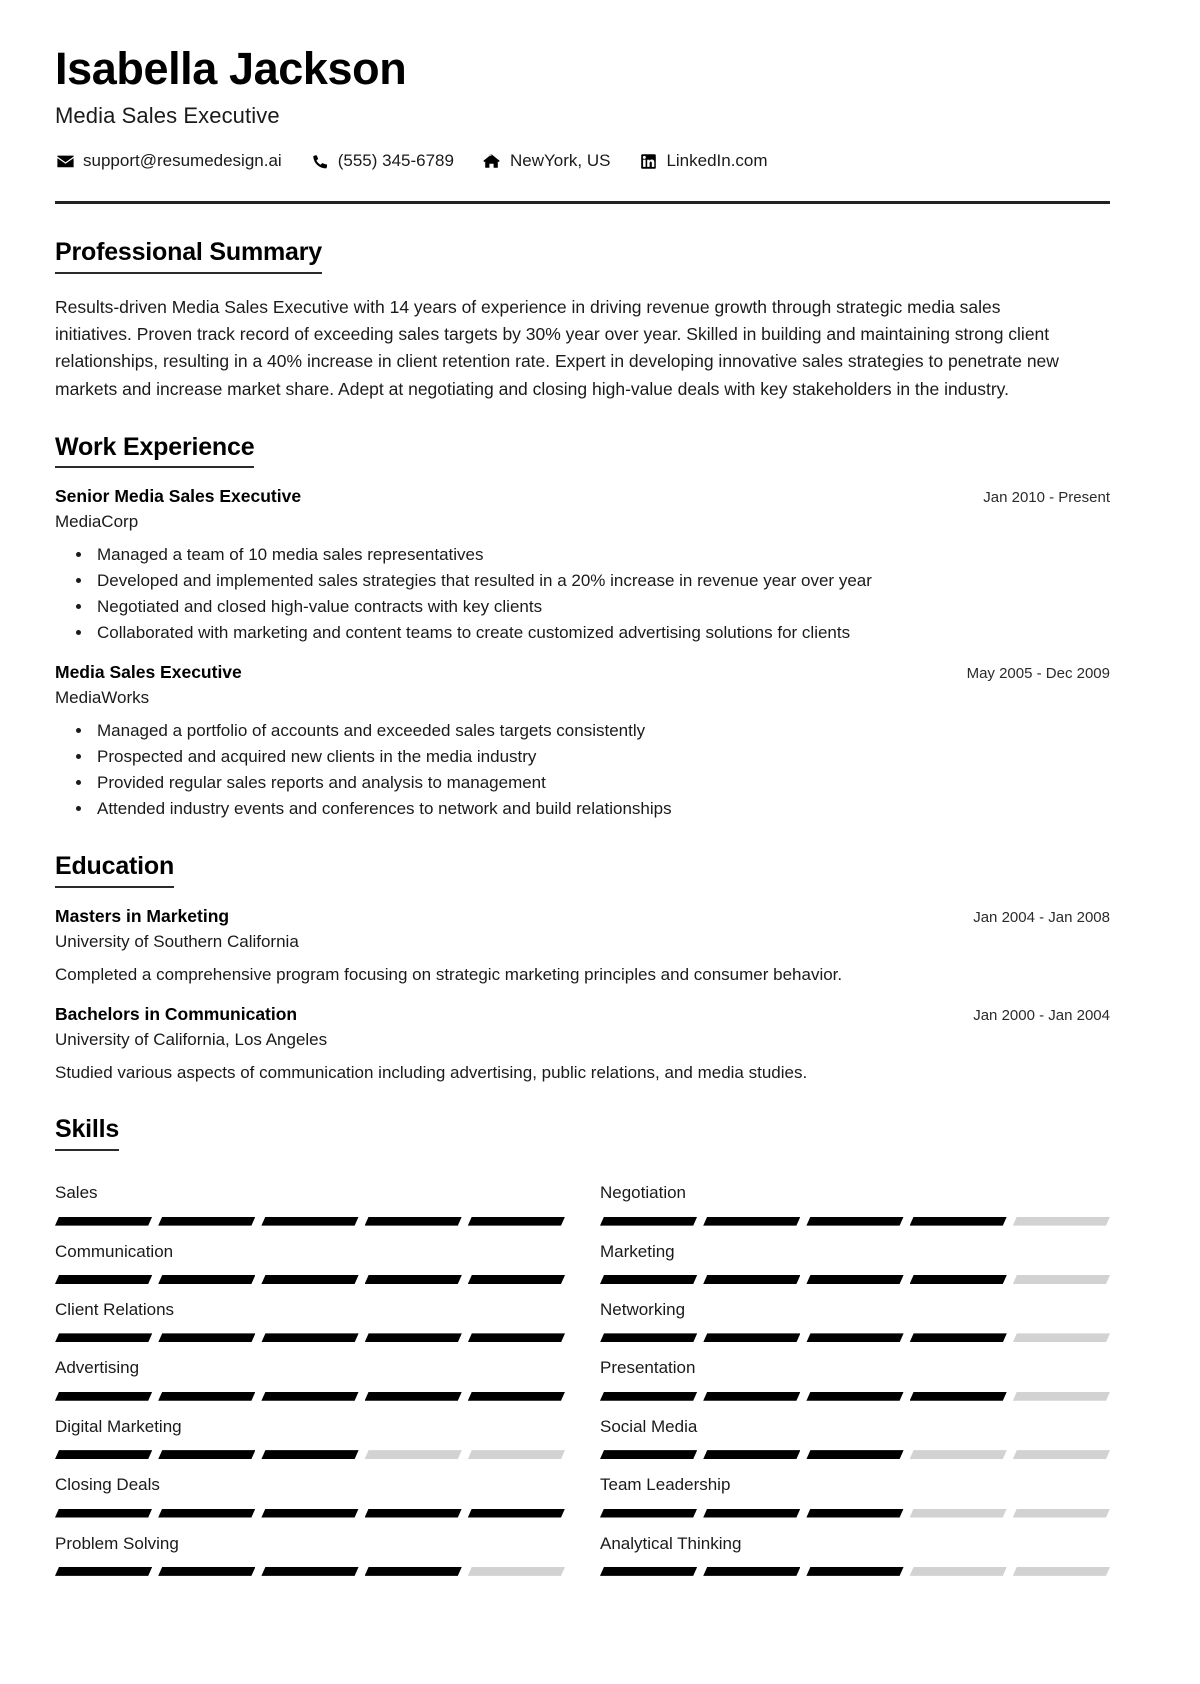 This screenshot has height=1684, width=1200. What do you see at coordinates (310, 1313) in the screenshot?
I see `skill-item: Client Relations` at bounding box center [310, 1313].